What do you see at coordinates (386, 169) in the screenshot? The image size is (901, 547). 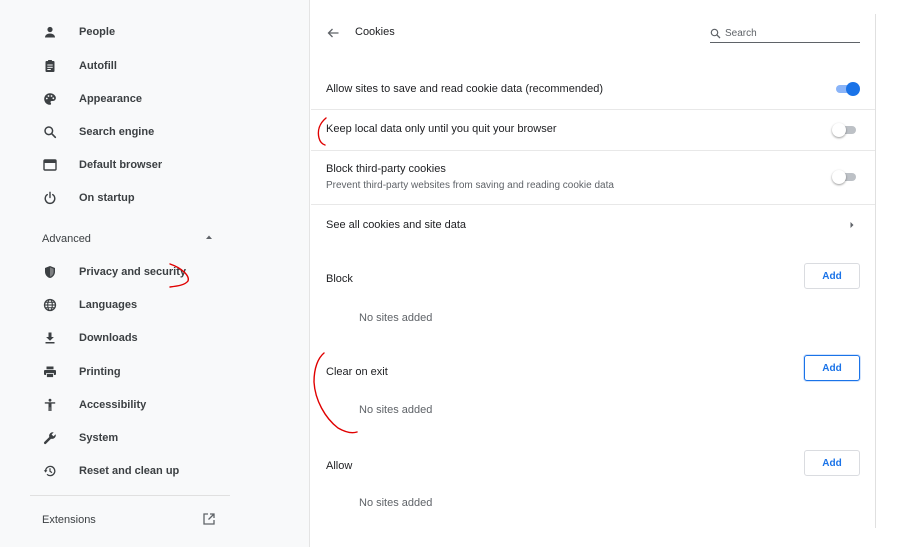 I see `block-third-party-label: Block third-party cookies` at bounding box center [386, 169].